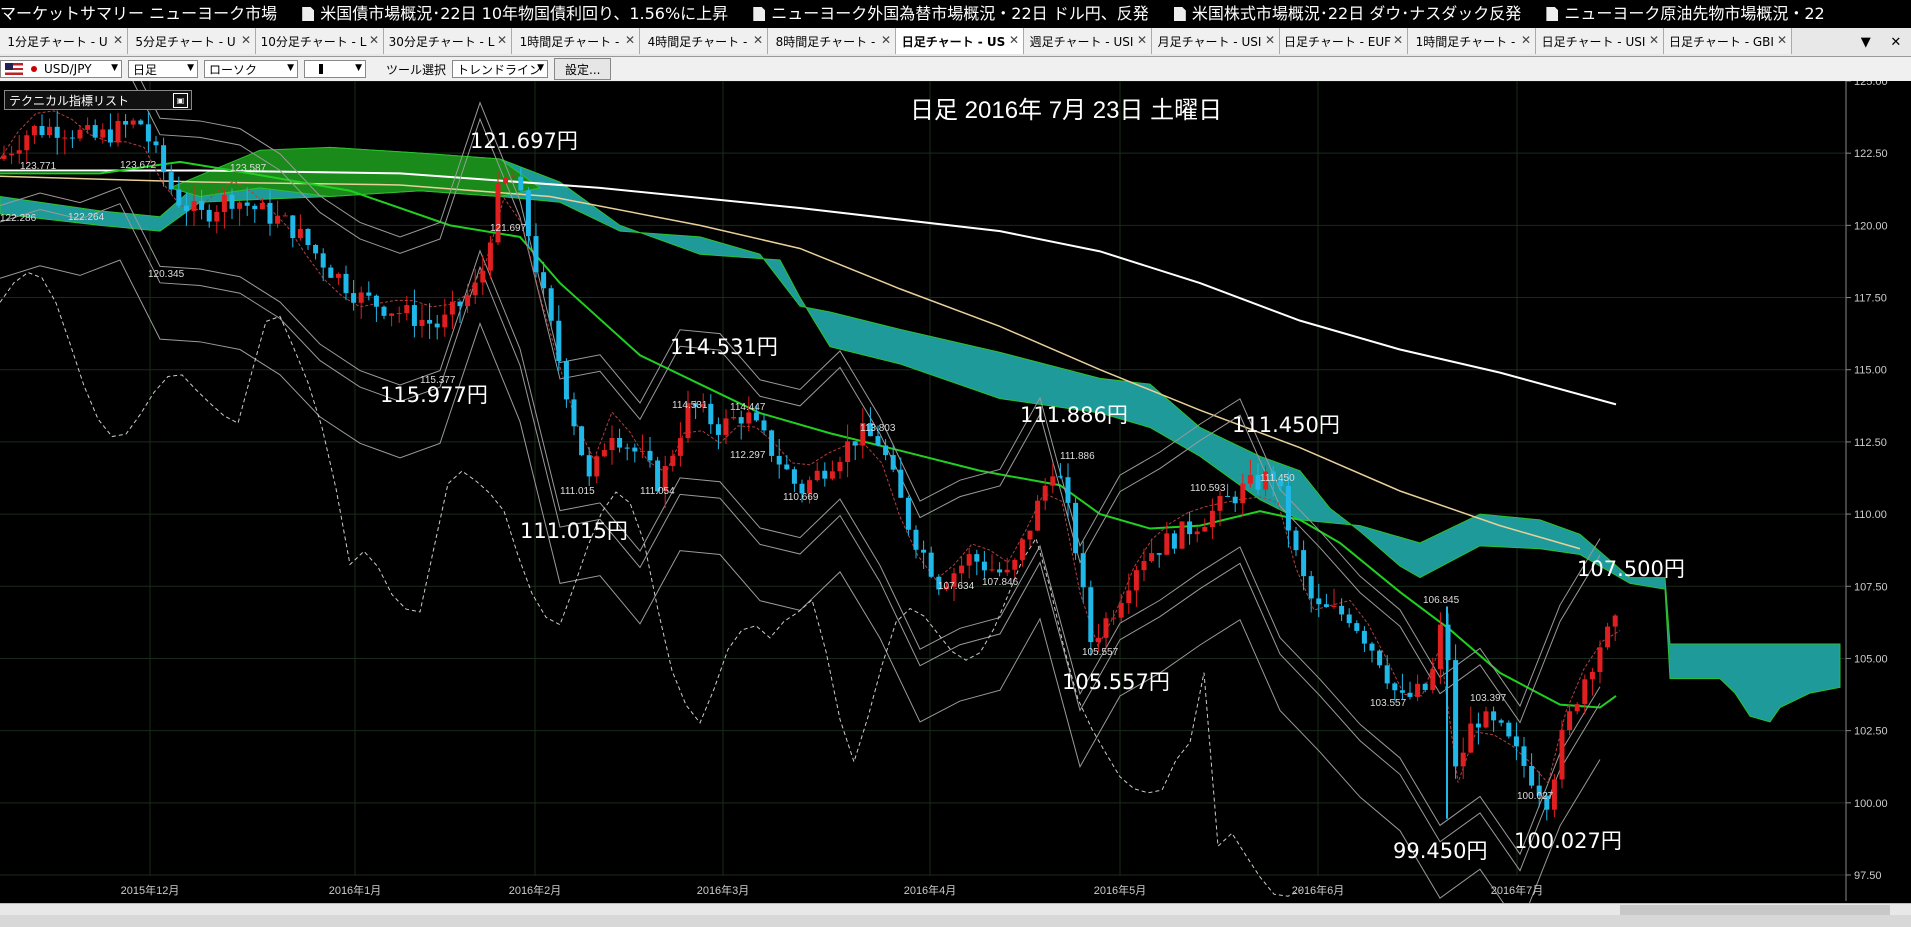 This screenshot has width=1911, height=927. I want to click on tab-chart-11: 1時間足チャート - ✕, so click(1472, 41).